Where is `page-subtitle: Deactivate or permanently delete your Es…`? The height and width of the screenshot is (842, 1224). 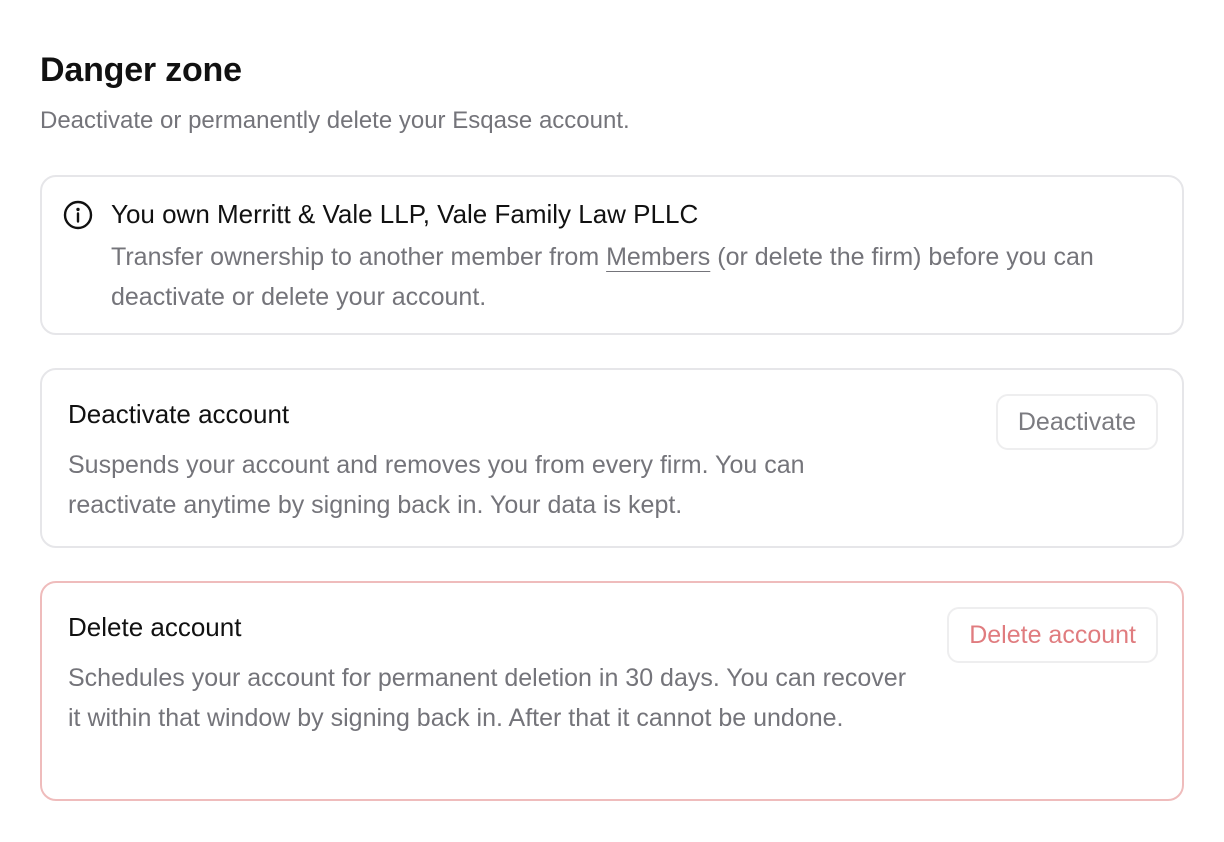
page-subtitle: Deactivate or permanently delete your Es… is located at coordinates (335, 120).